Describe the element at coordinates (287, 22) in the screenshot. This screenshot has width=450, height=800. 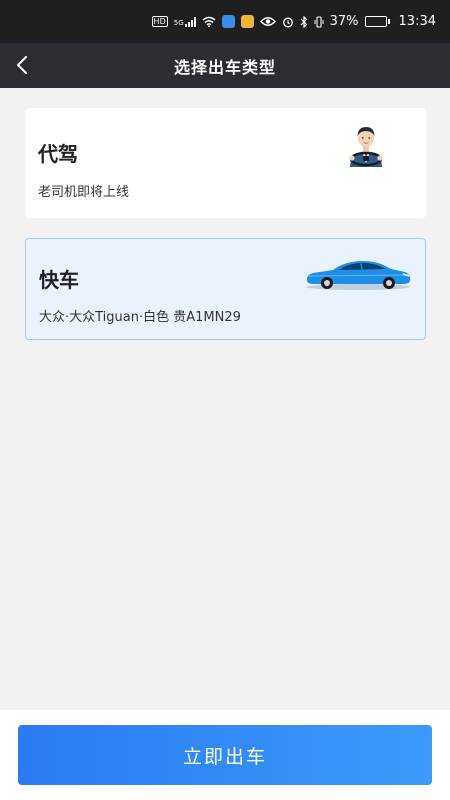
I see `alarm-icon` at that location.